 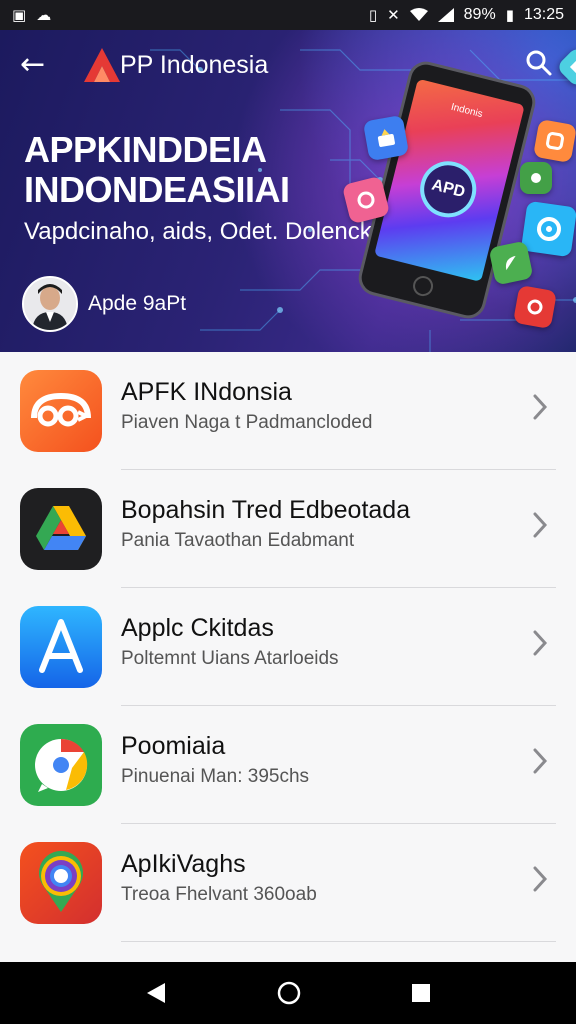 I want to click on app-title: Bopahsin Tred Edbeotada, so click(x=266, y=510).